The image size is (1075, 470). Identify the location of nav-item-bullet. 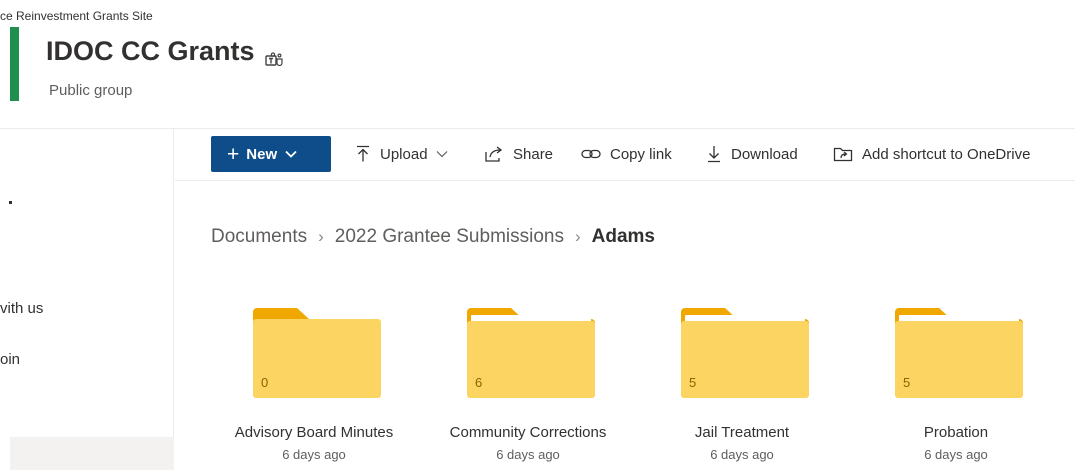
(10, 202).